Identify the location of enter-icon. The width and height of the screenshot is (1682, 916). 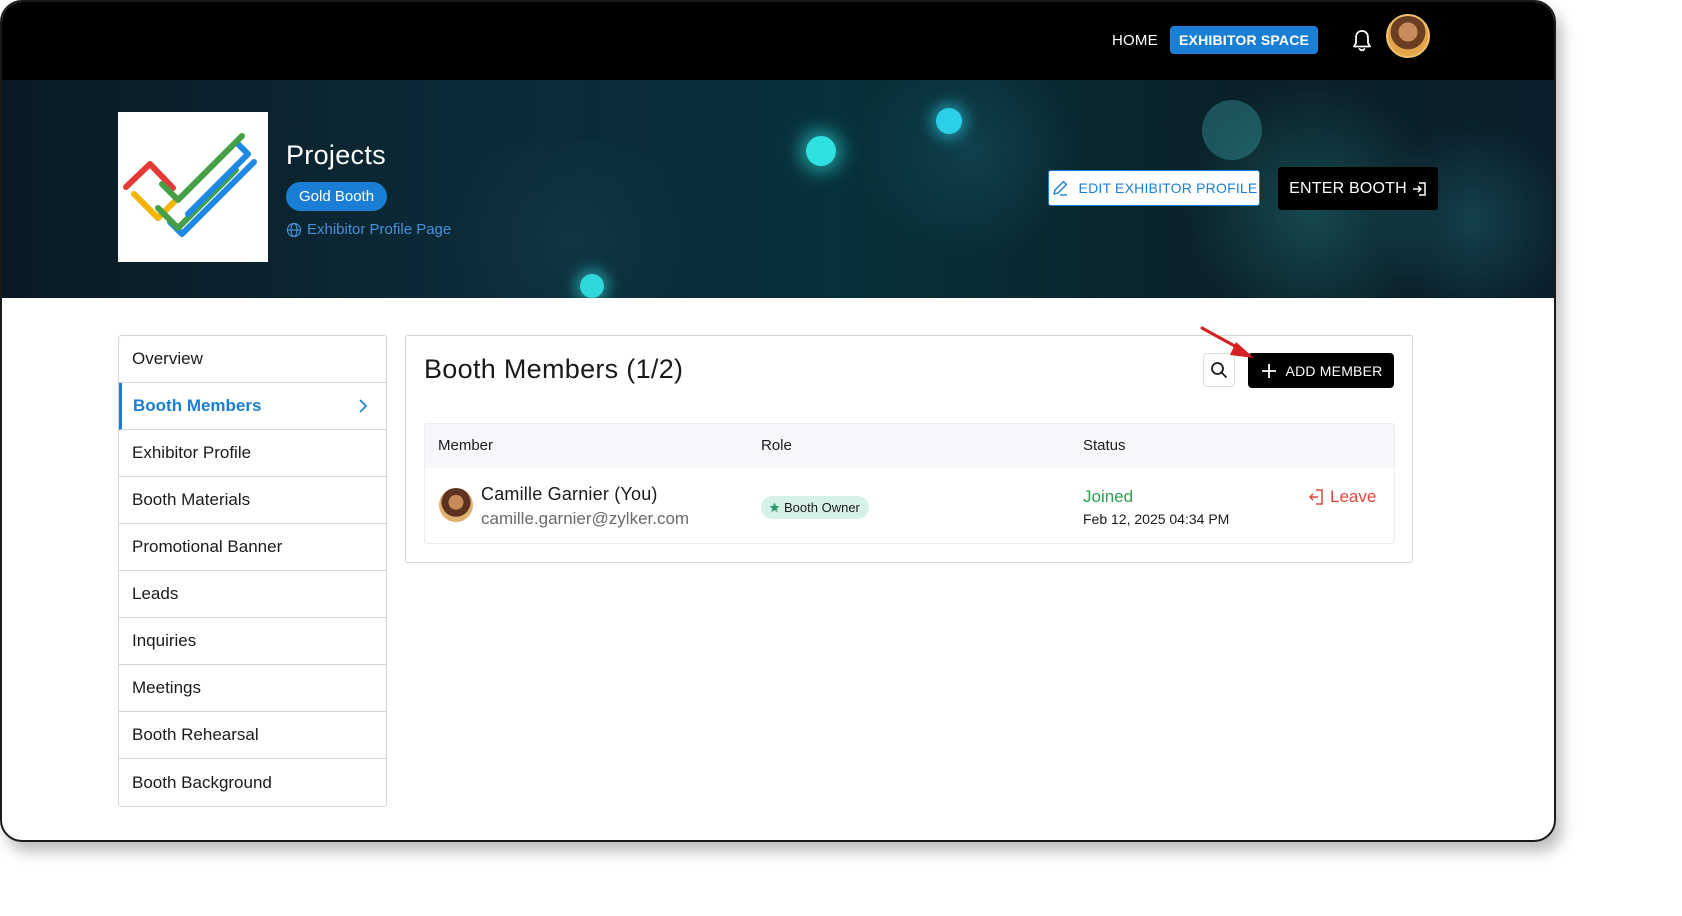
(1419, 188).